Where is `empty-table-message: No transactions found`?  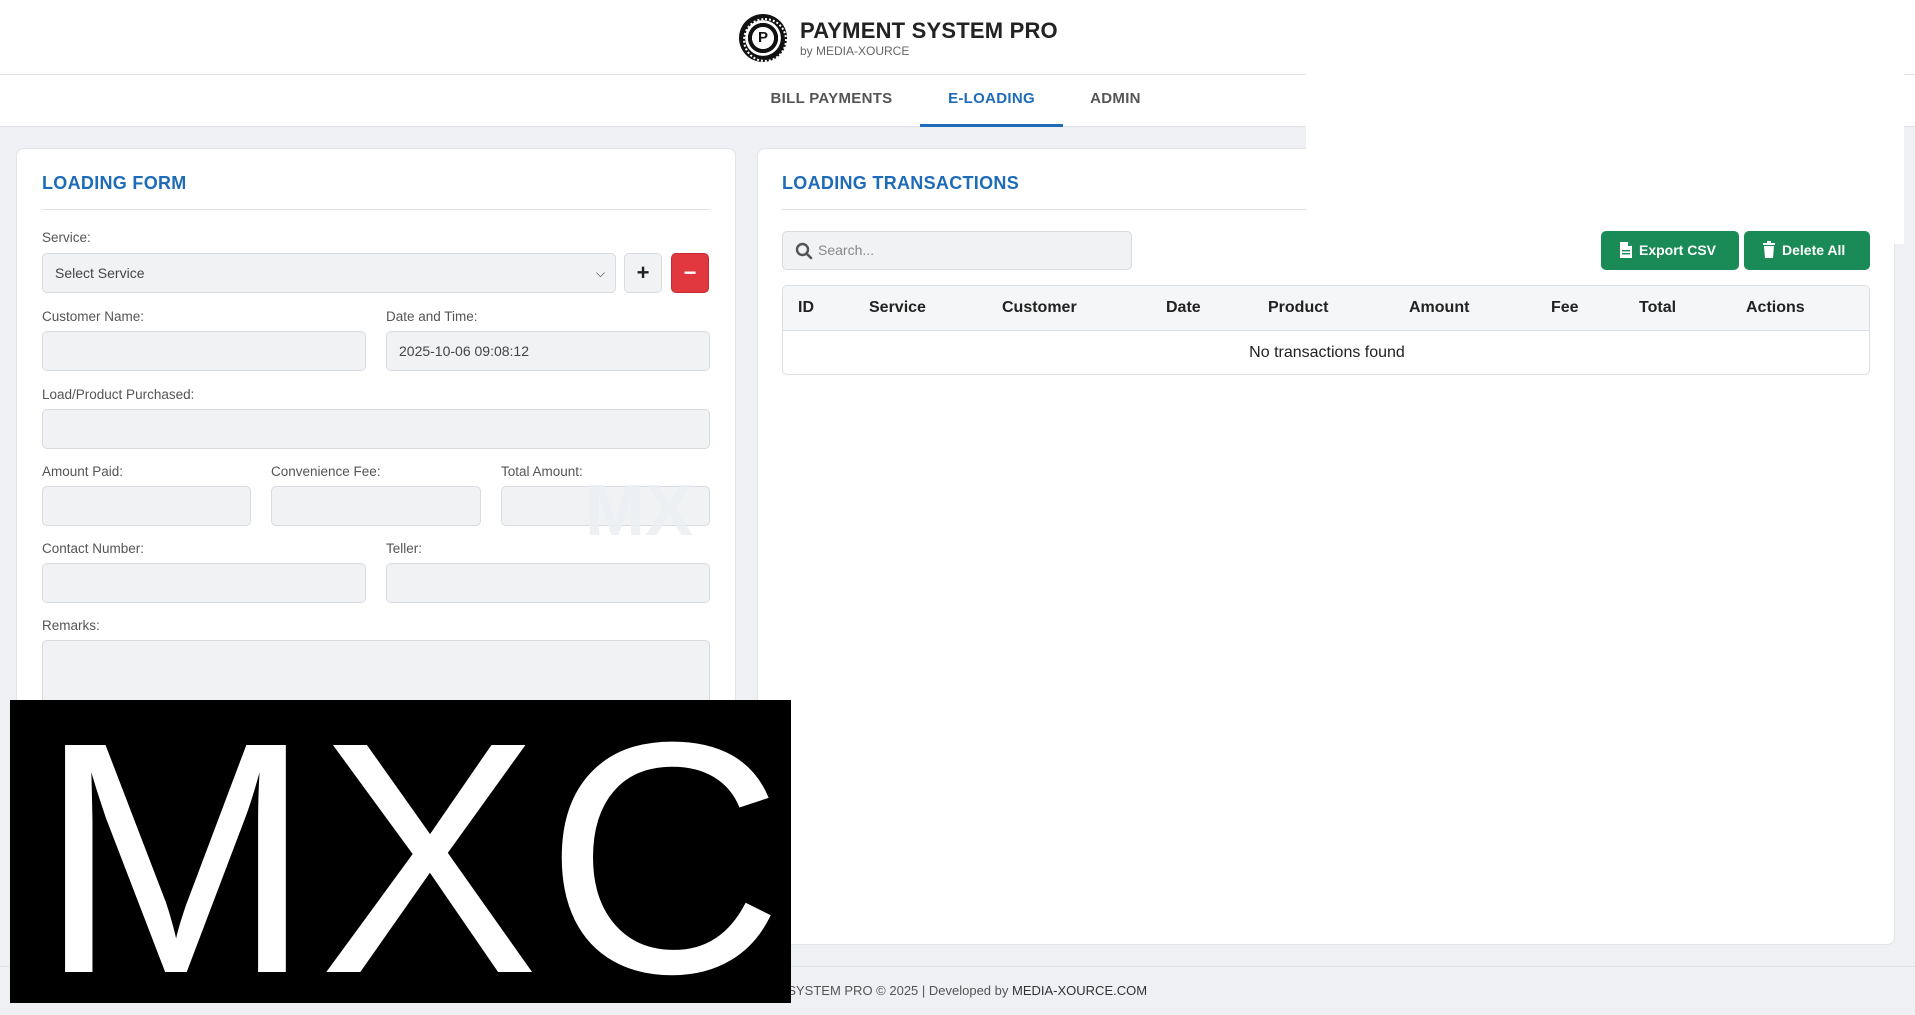
empty-table-message: No transactions found is located at coordinates (1327, 352).